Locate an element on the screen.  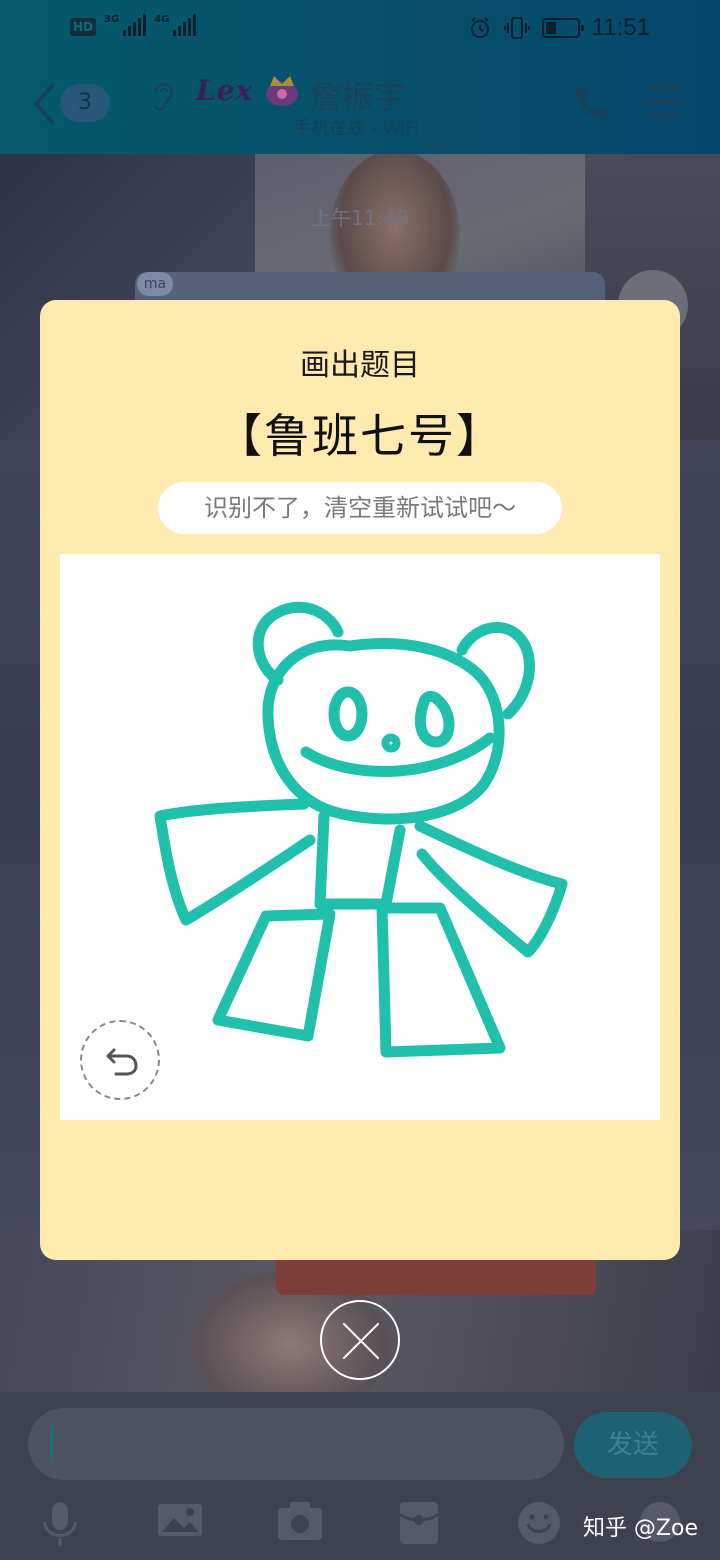
emoji-icon is located at coordinates (539, 1523).